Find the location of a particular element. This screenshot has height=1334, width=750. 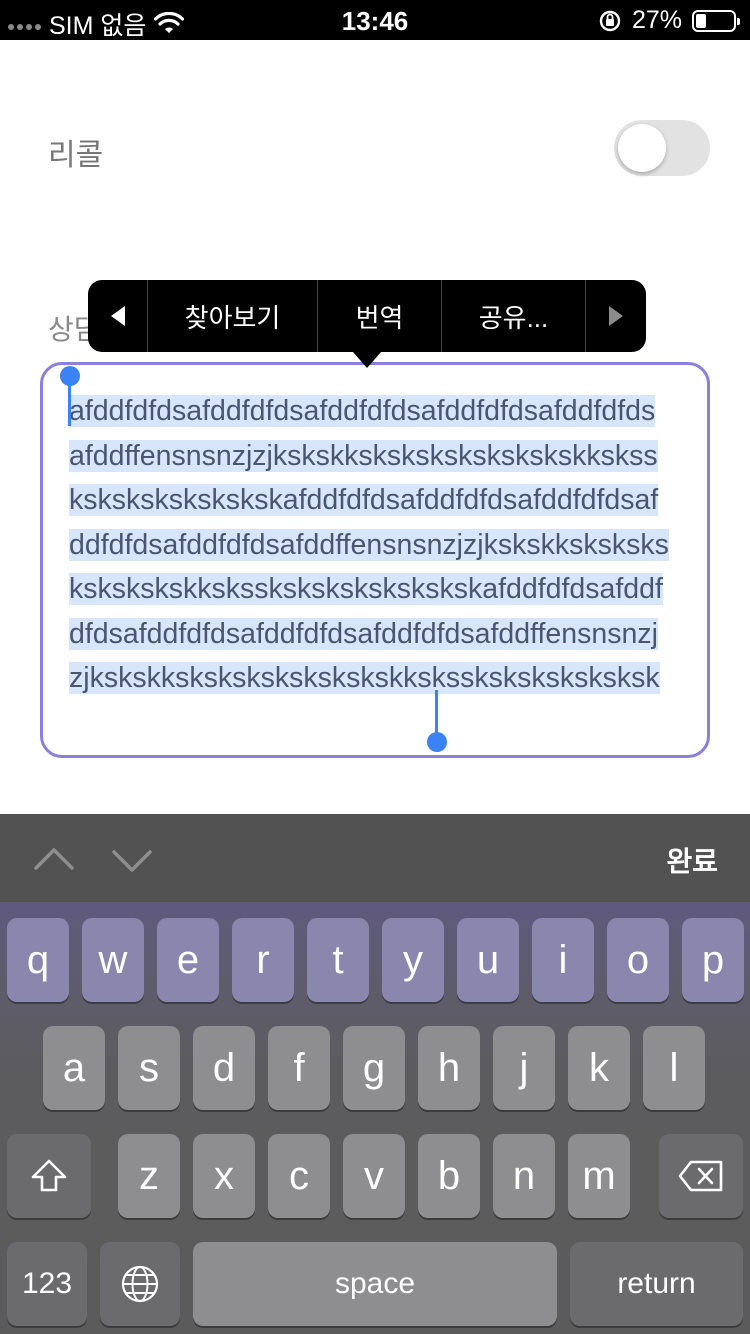

chevron-down-icon is located at coordinates (132, 860).